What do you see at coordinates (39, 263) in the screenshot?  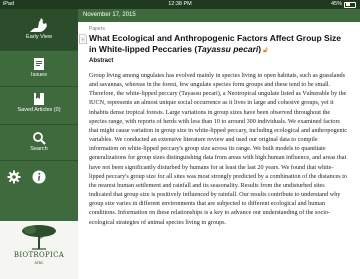 I see `logo-subtitle: ATBC` at bounding box center [39, 263].